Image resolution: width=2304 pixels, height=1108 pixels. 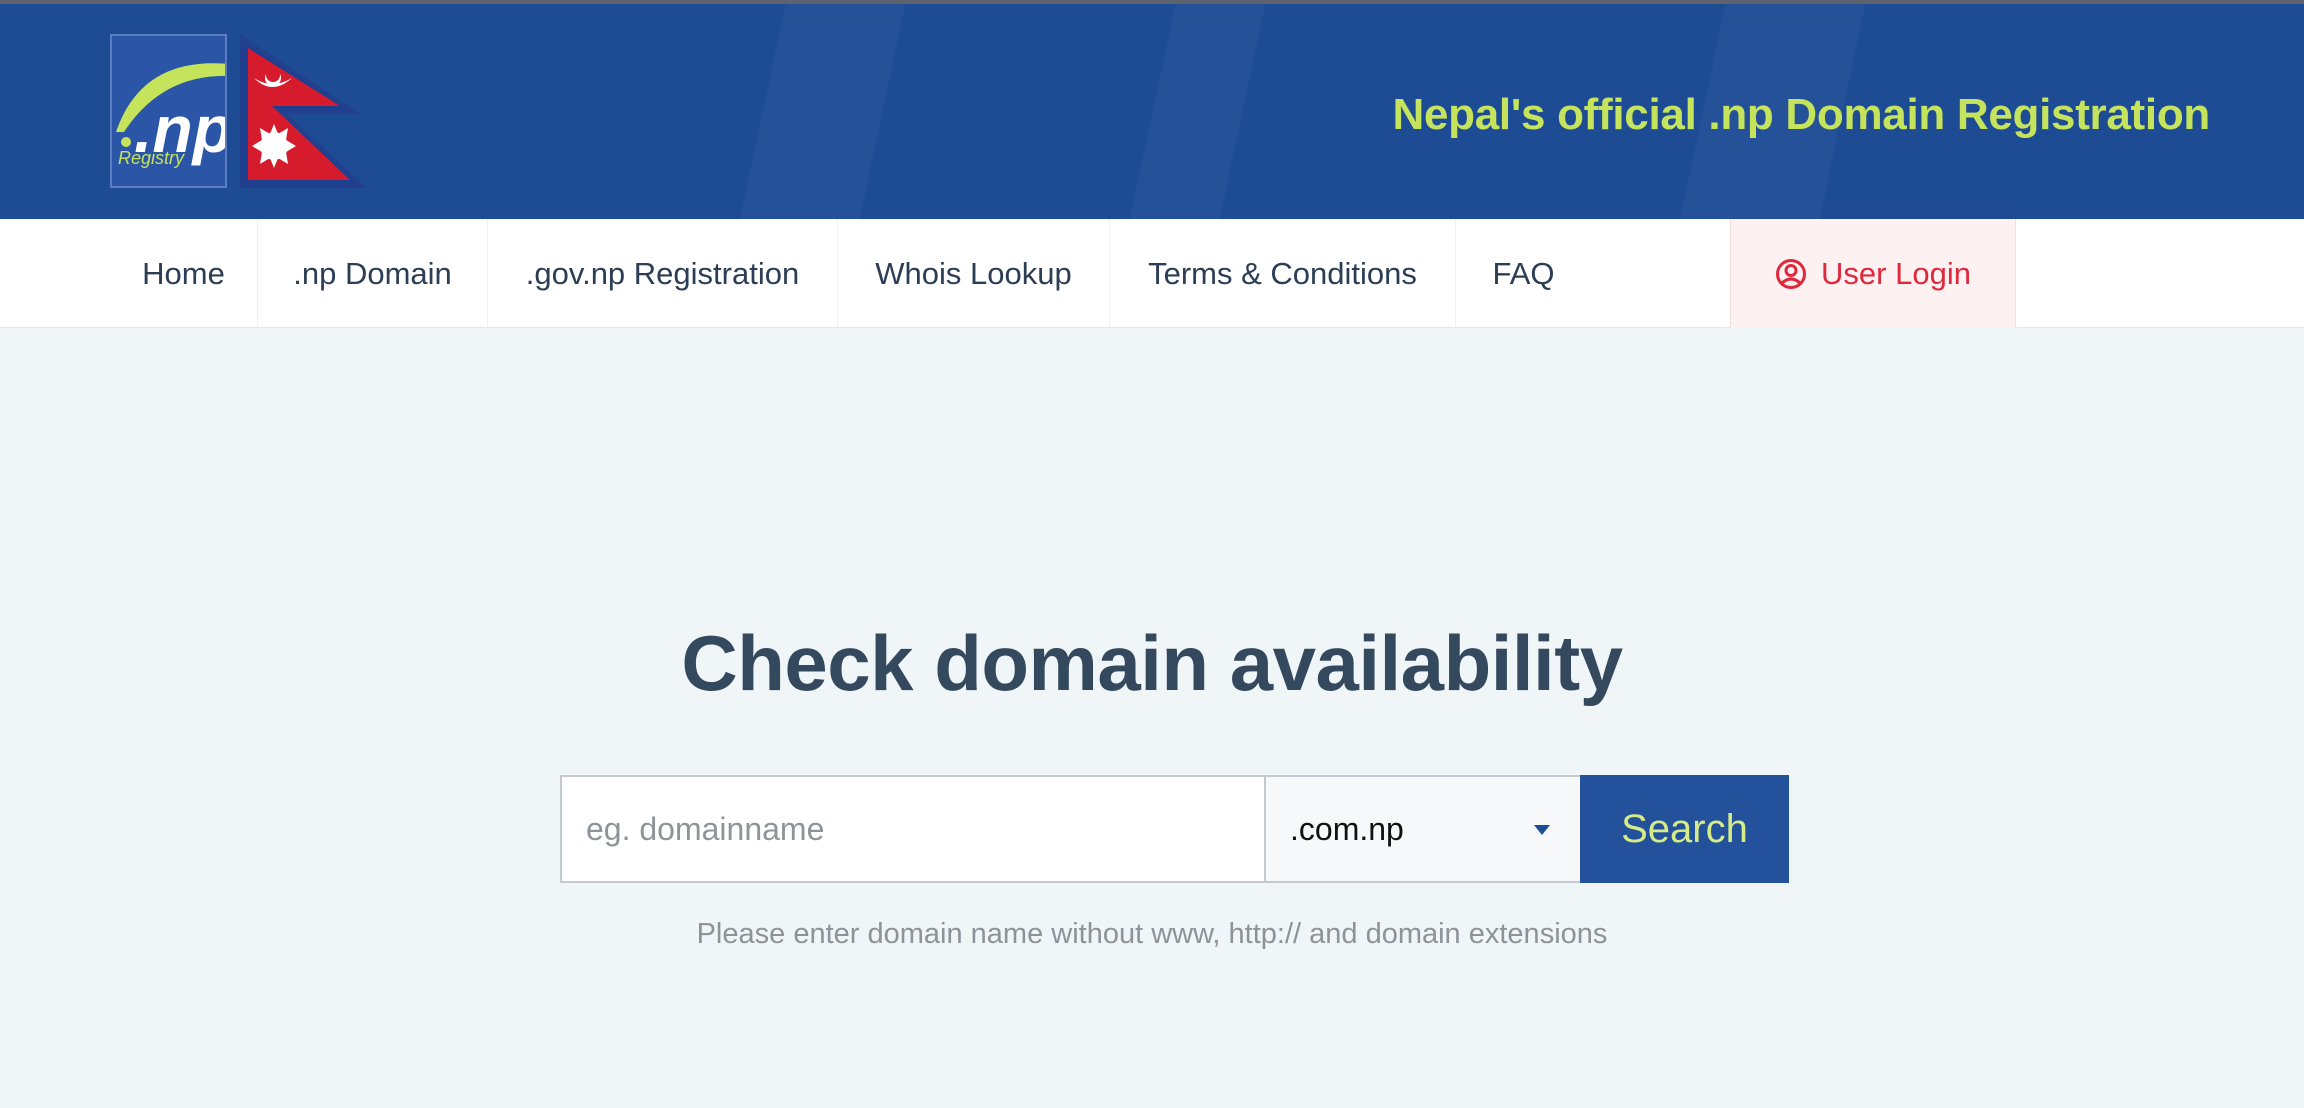 What do you see at coordinates (1283, 273) in the screenshot?
I see `nav-terms-conditions: Terms & Conditions` at bounding box center [1283, 273].